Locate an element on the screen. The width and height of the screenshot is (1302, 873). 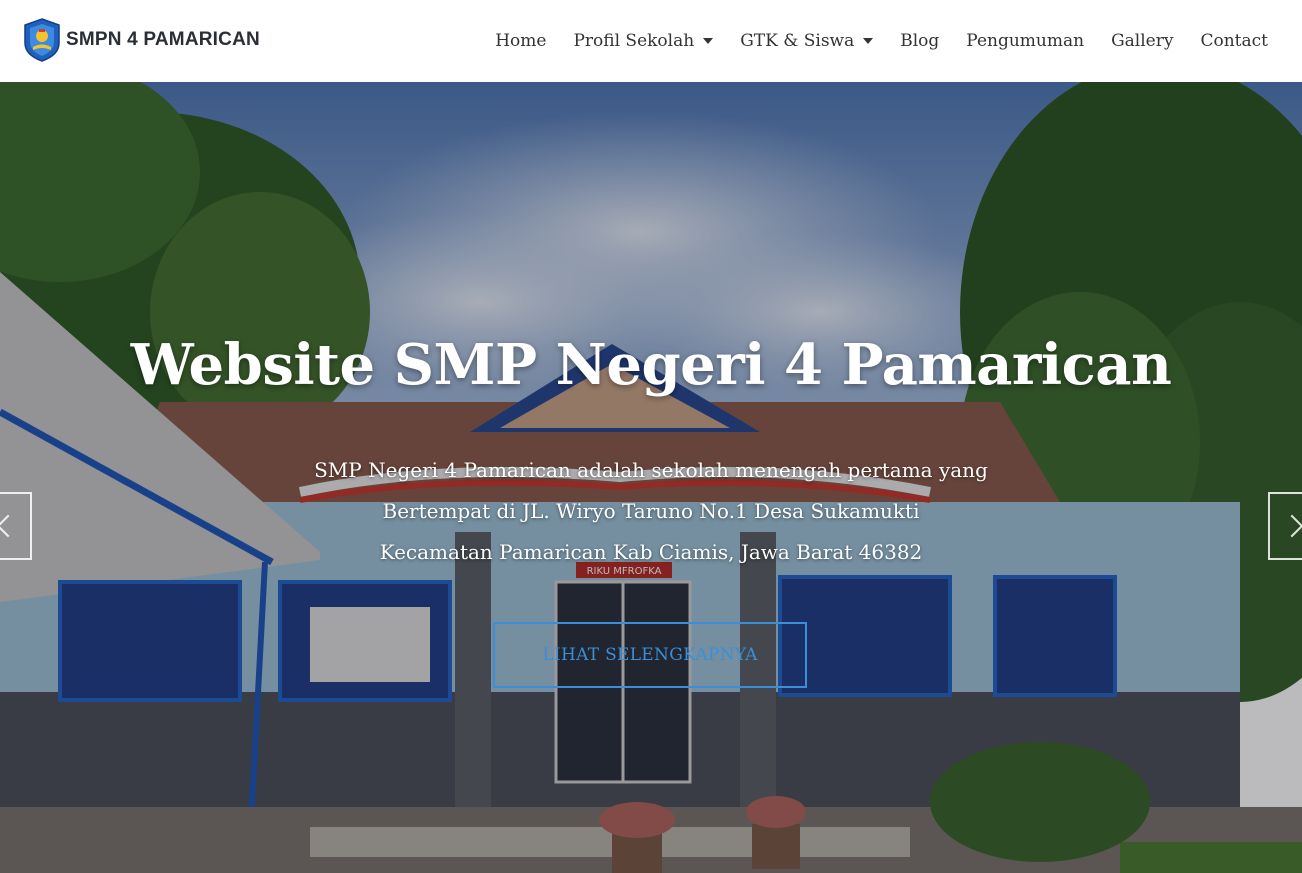
nav-contact: Contact is located at coordinates (1234, 41).